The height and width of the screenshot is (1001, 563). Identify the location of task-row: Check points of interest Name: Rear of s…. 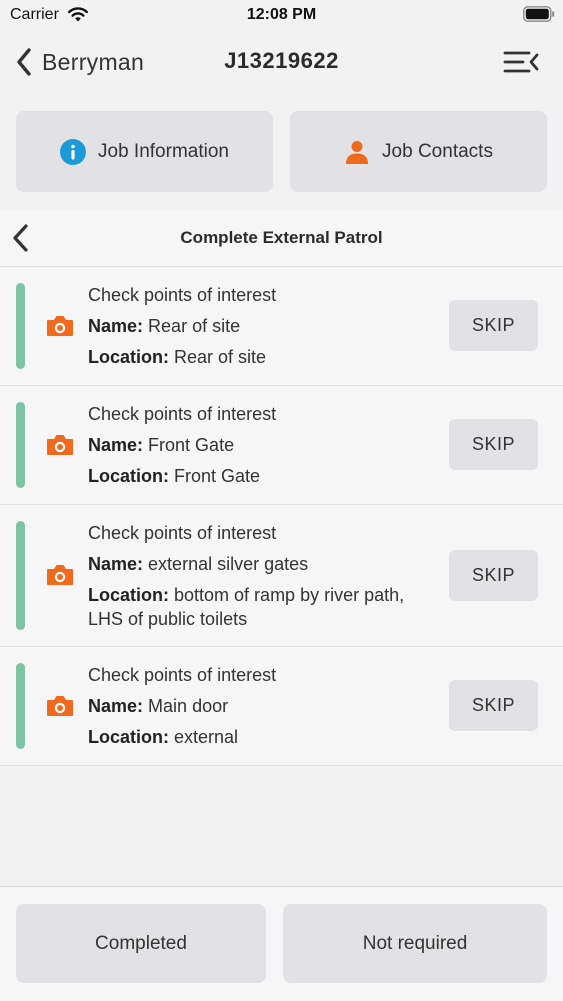
(281, 326).